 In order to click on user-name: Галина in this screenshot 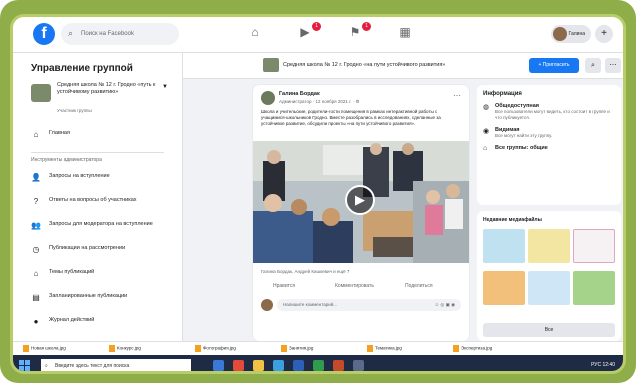, I will do `click(576, 34)`.